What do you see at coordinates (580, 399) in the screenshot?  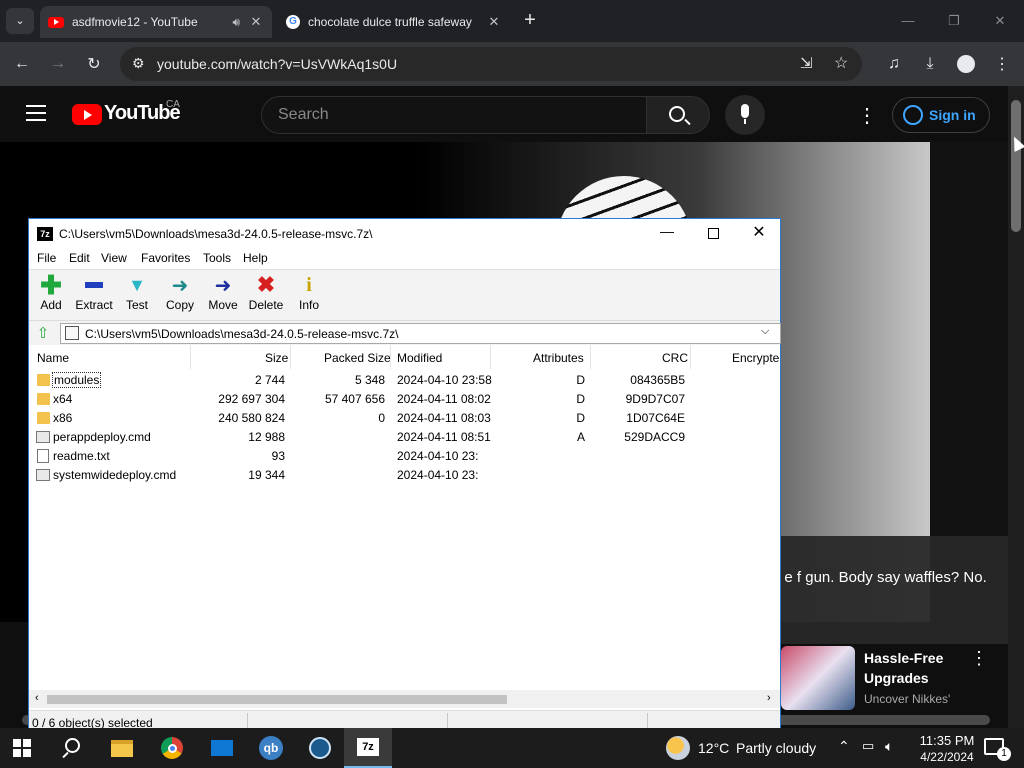 I see `file-attributes: D` at bounding box center [580, 399].